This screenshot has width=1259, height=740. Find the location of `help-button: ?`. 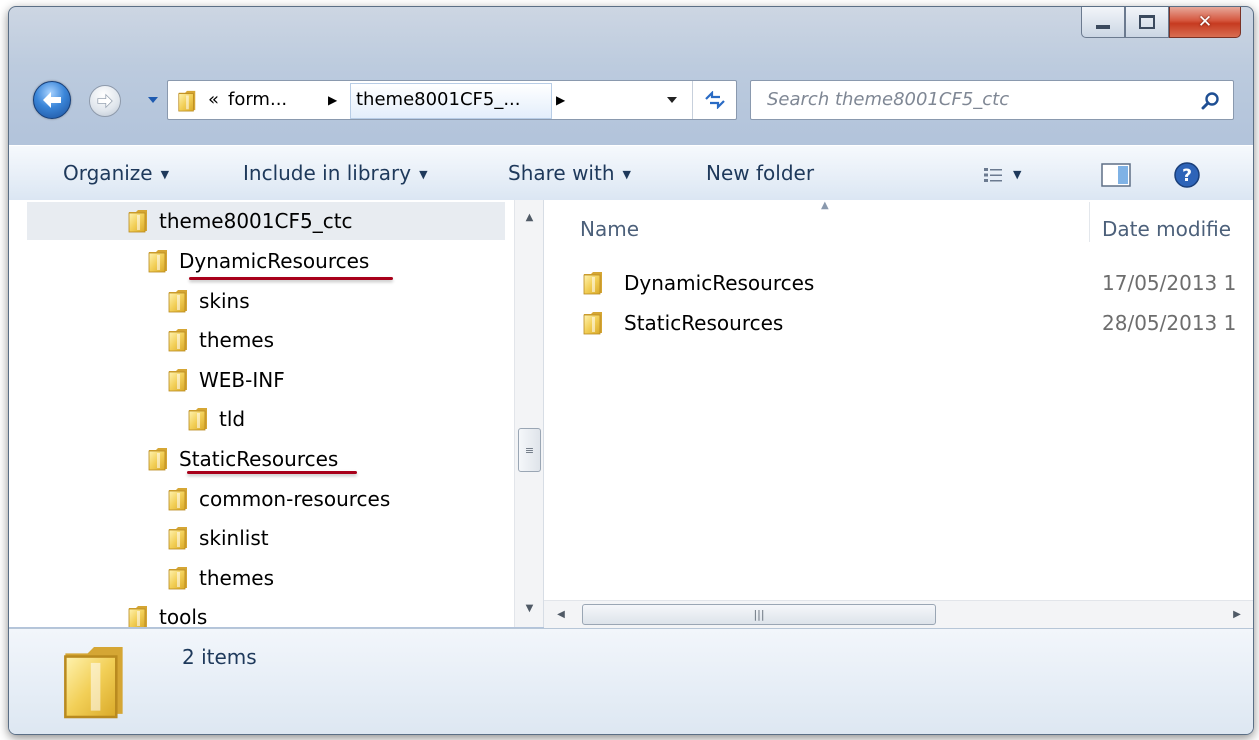

help-button: ? is located at coordinates (1187, 173).